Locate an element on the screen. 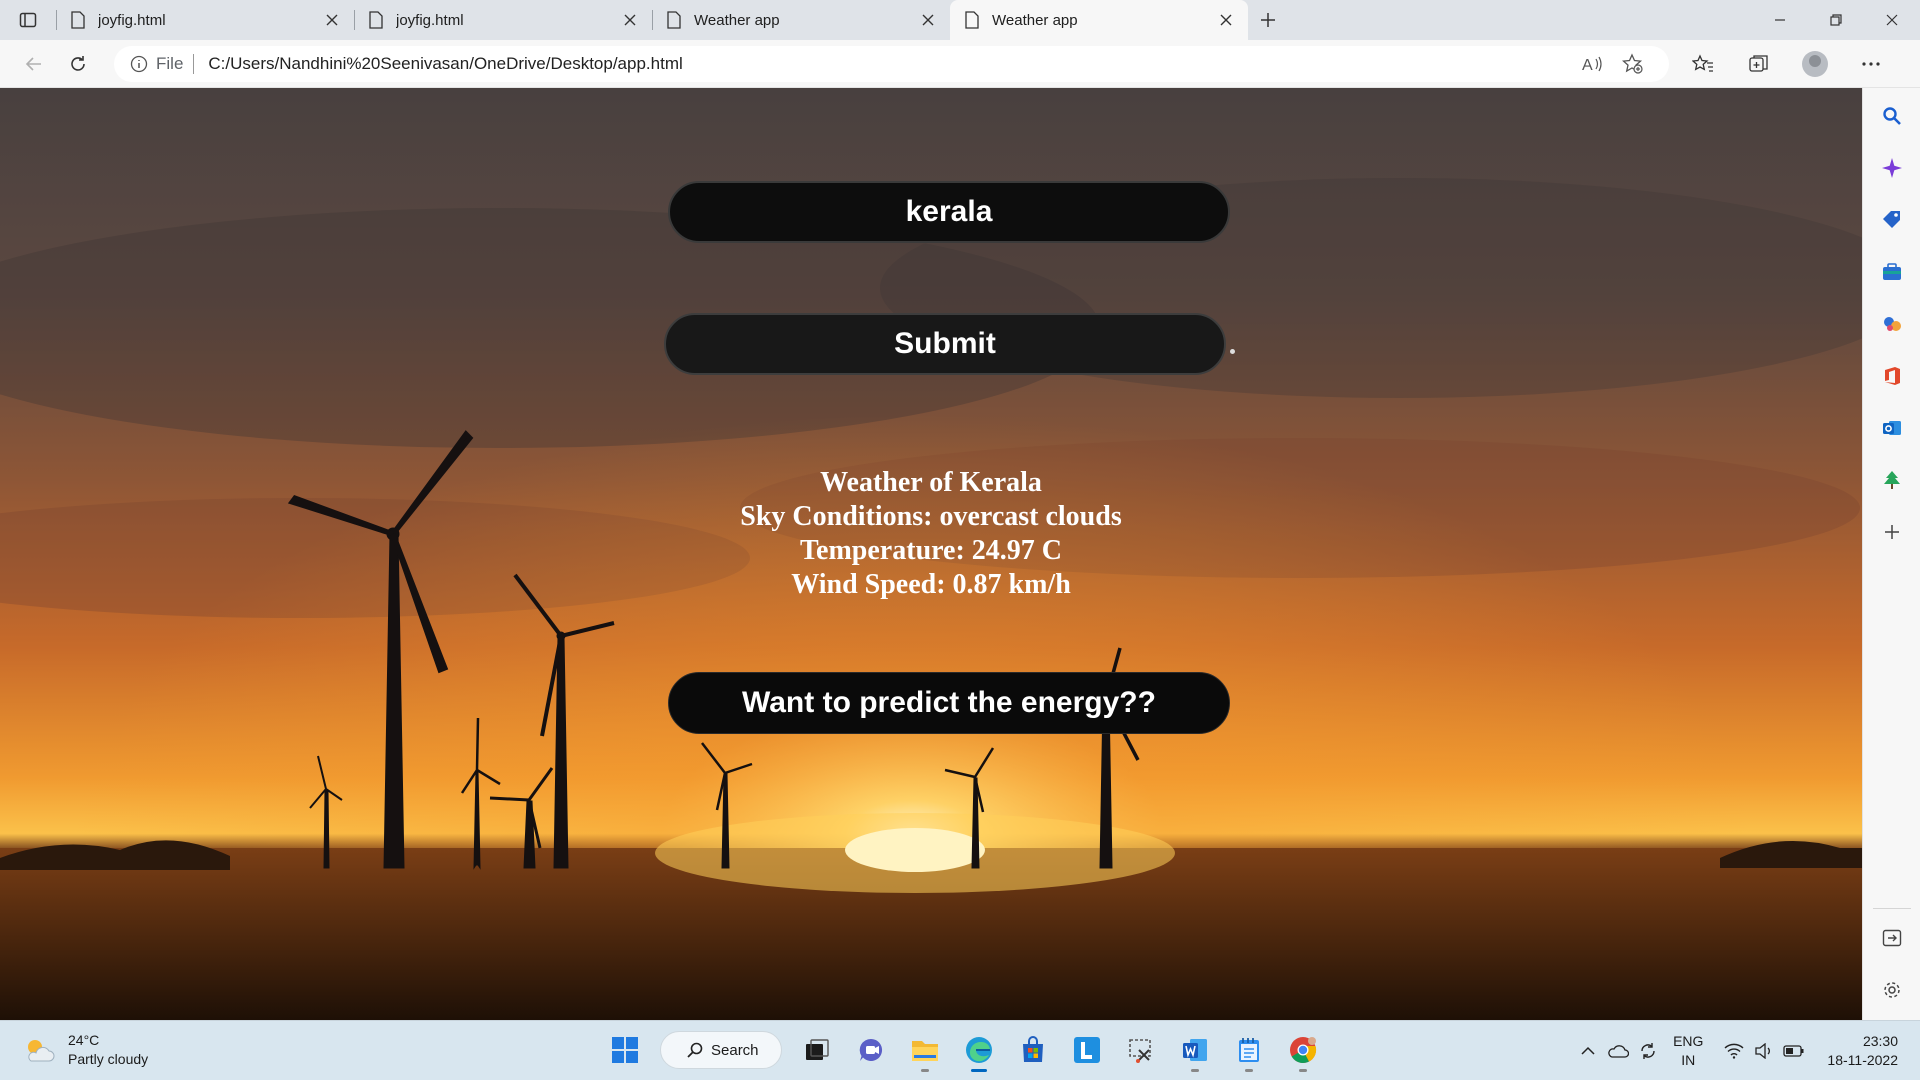  wifi-icon is located at coordinates (1734, 1051).